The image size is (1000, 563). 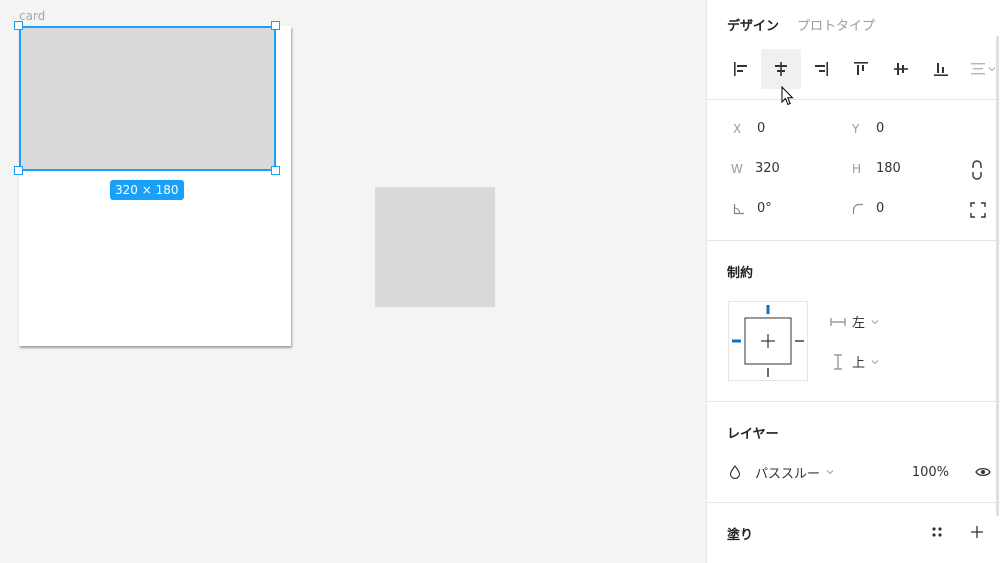 What do you see at coordinates (761, 128) in the screenshot?
I see `x-value: 0` at bounding box center [761, 128].